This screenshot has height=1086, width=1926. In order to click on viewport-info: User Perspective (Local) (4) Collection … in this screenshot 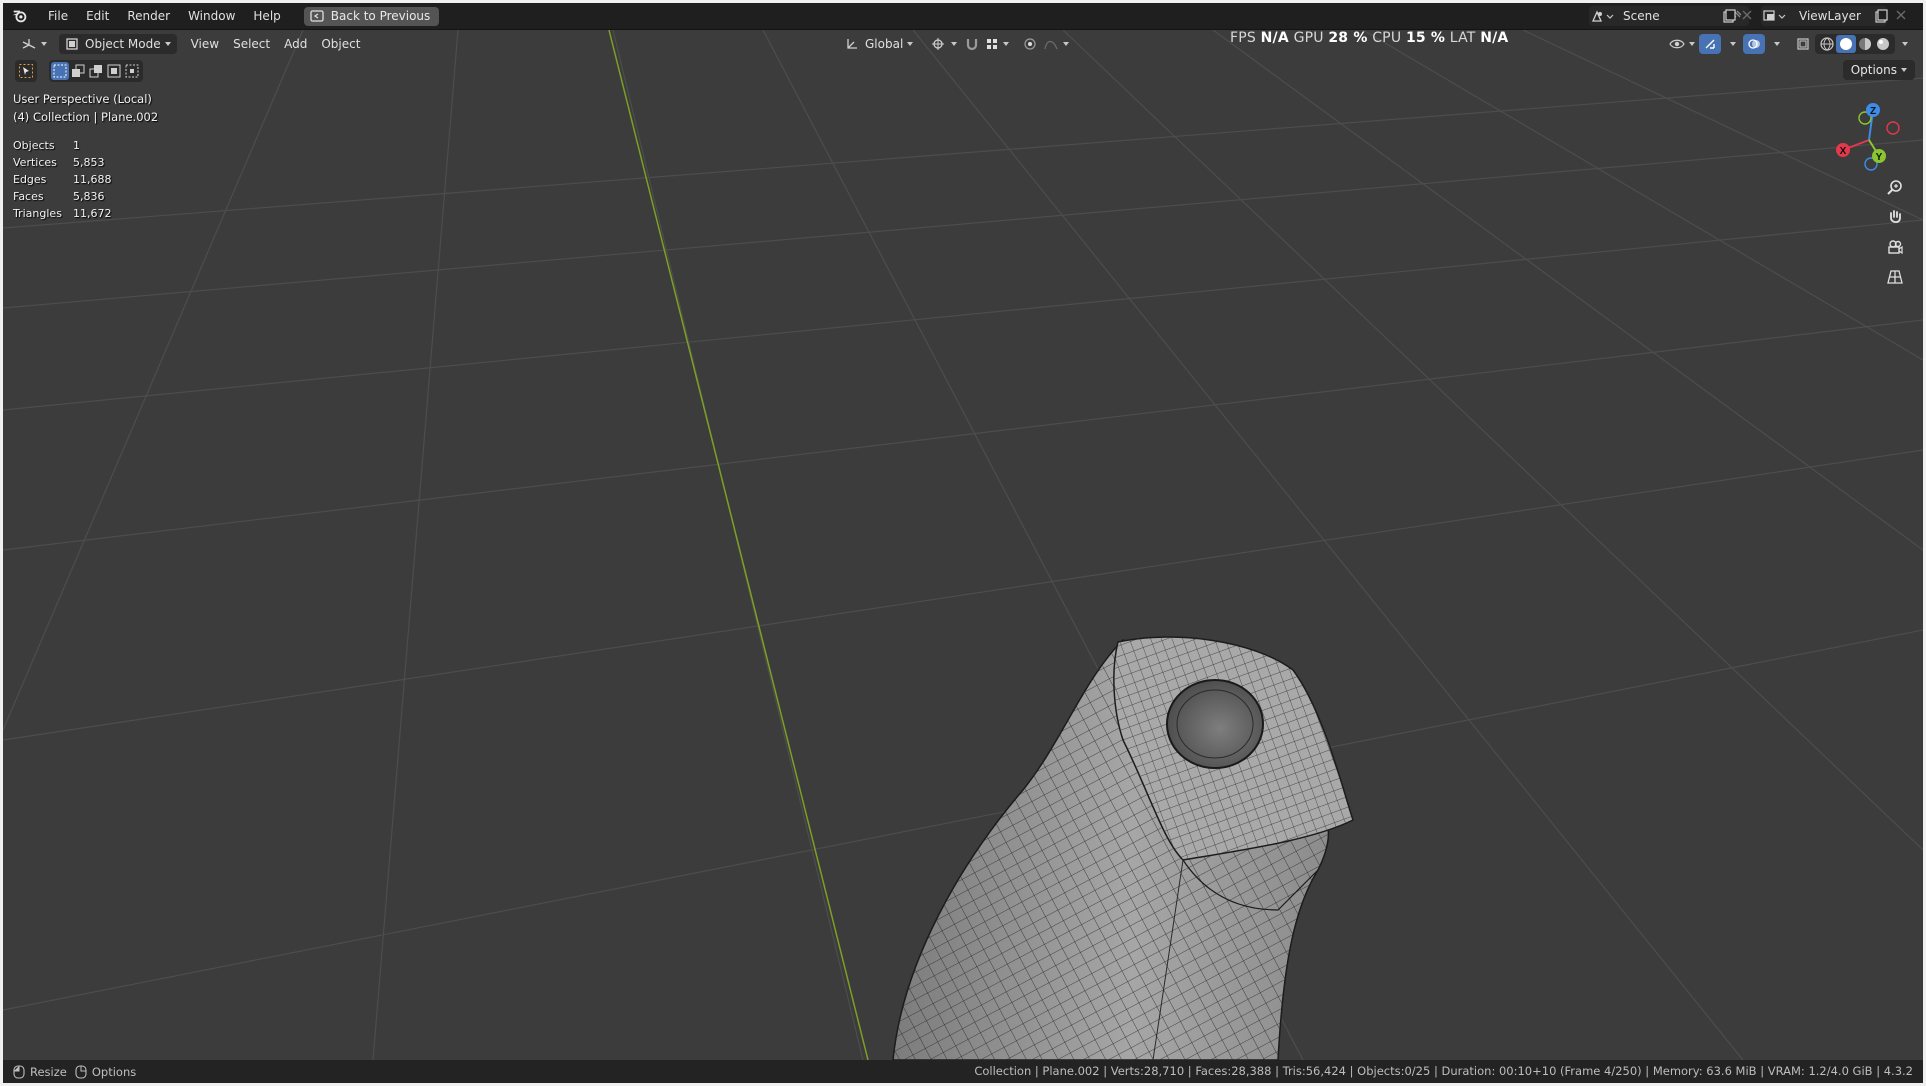, I will do `click(85, 108)`.